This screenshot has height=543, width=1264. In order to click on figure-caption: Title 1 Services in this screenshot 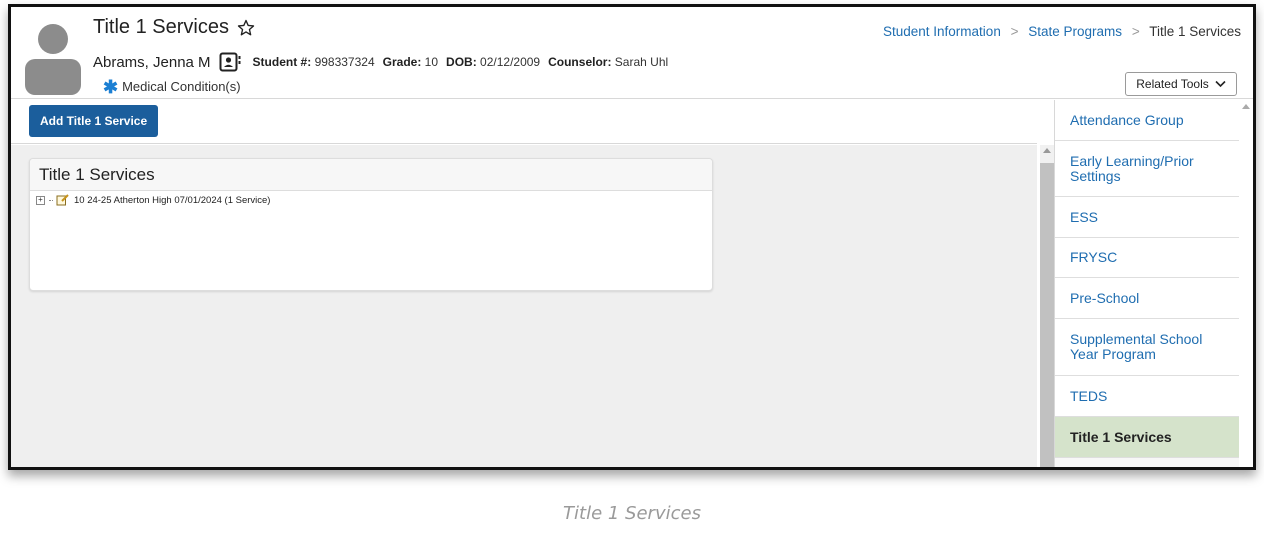, I will do `click(632, 513)`.